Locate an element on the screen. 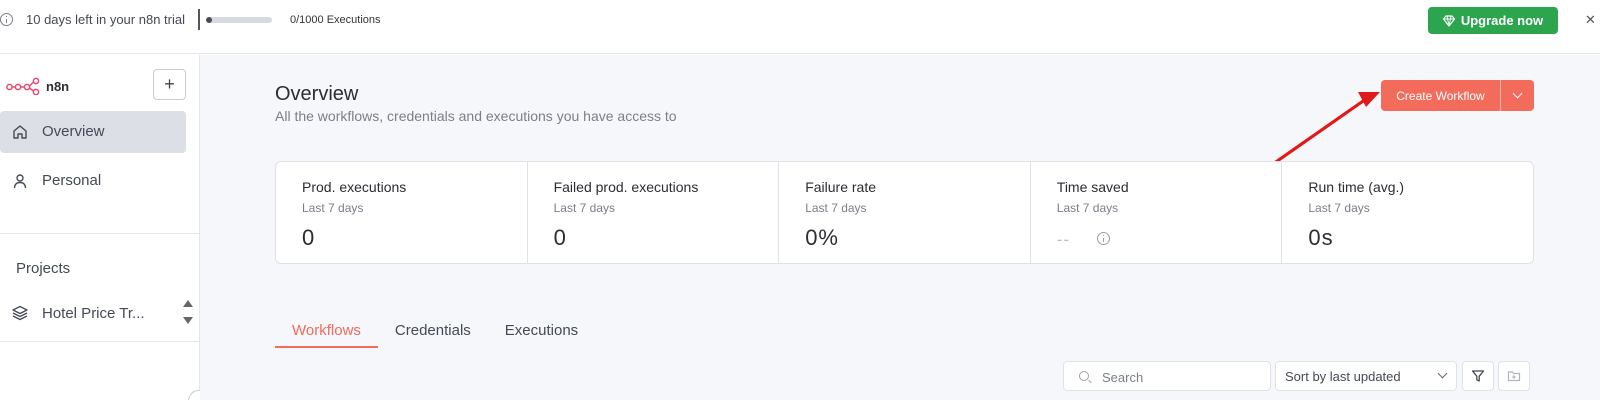  filter-button is located at coordinates (1478, 376).